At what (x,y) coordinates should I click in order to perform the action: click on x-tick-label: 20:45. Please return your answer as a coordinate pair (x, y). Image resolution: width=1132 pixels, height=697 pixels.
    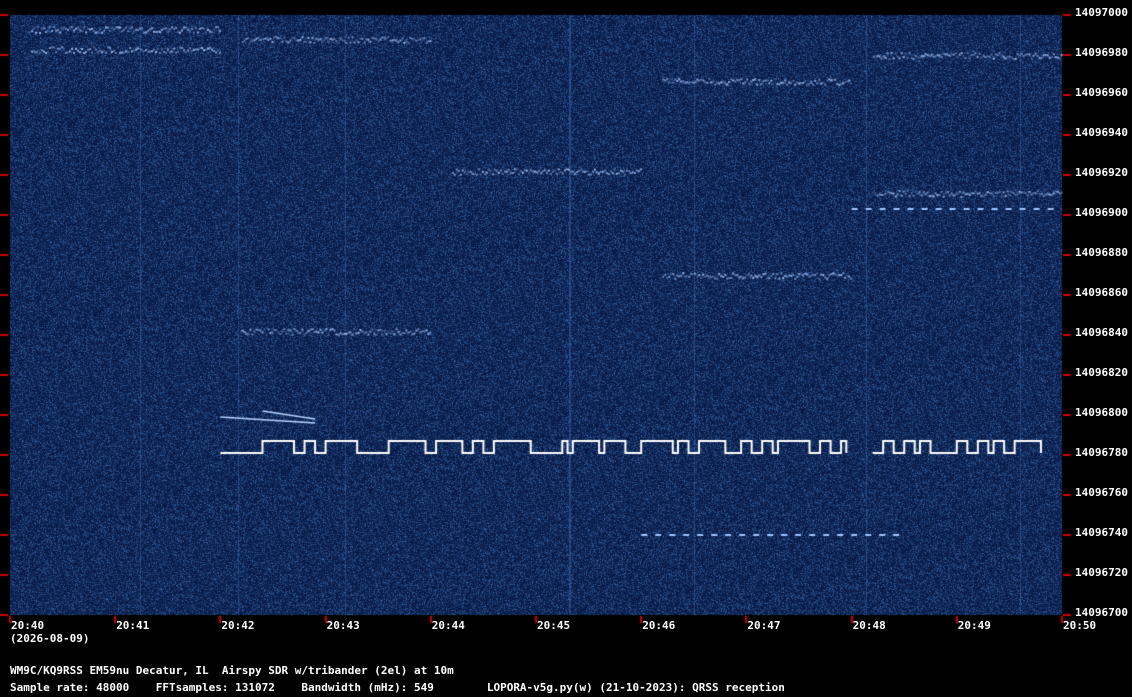
    Looking at the image, I should click on (554, 625).